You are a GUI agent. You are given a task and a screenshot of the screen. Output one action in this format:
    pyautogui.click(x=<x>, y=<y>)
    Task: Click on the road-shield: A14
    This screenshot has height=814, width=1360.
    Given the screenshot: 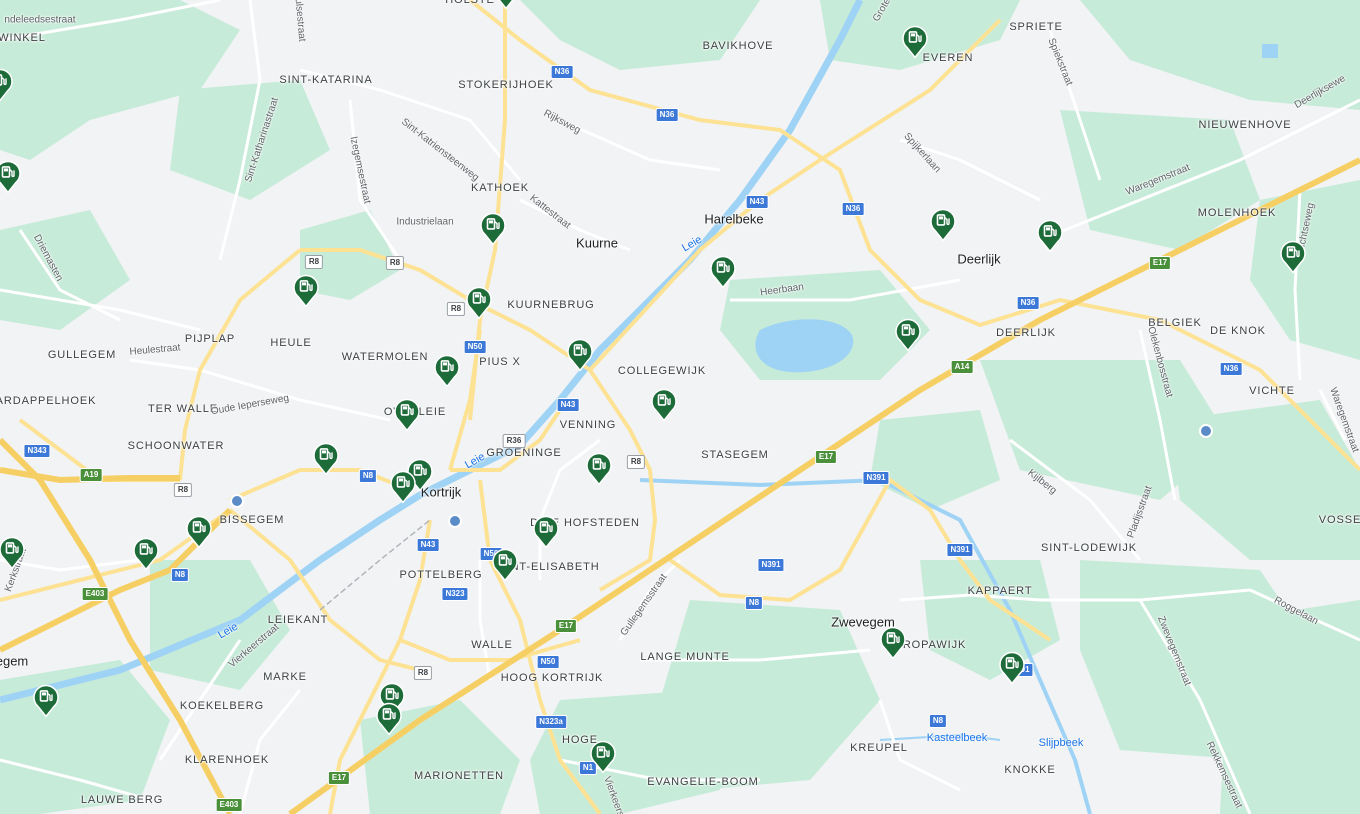 What is the action you would take?
    pyautogui.click(x=962, y=367)
    